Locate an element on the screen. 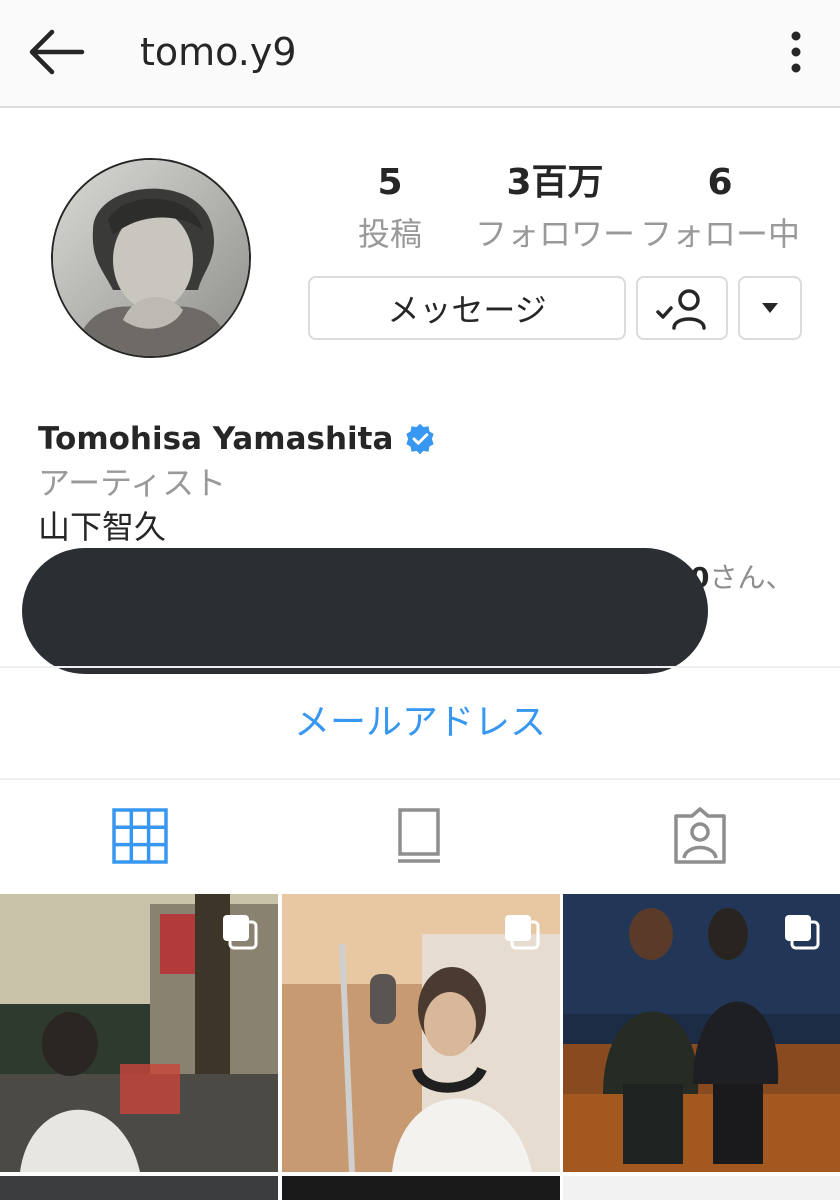 This screenshot has height=1200, width=840. top-bar: tomo.y9 is located at coordinates (420, 54).